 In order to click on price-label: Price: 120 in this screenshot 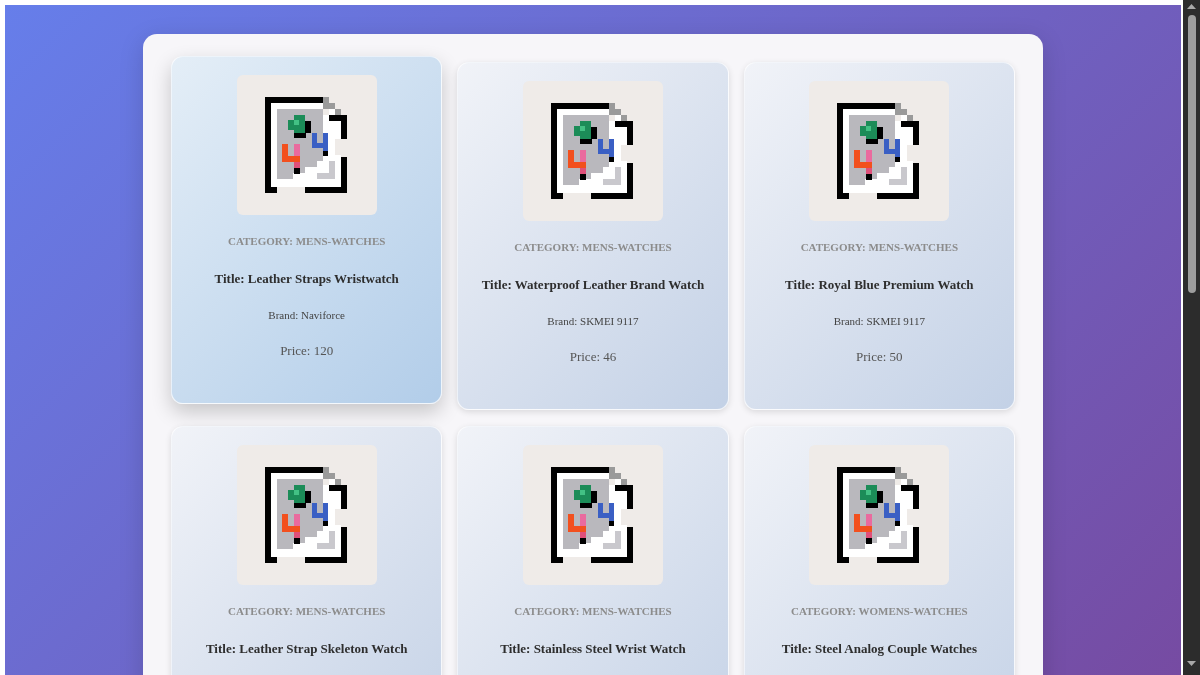, I will do `click(307, 351)`.